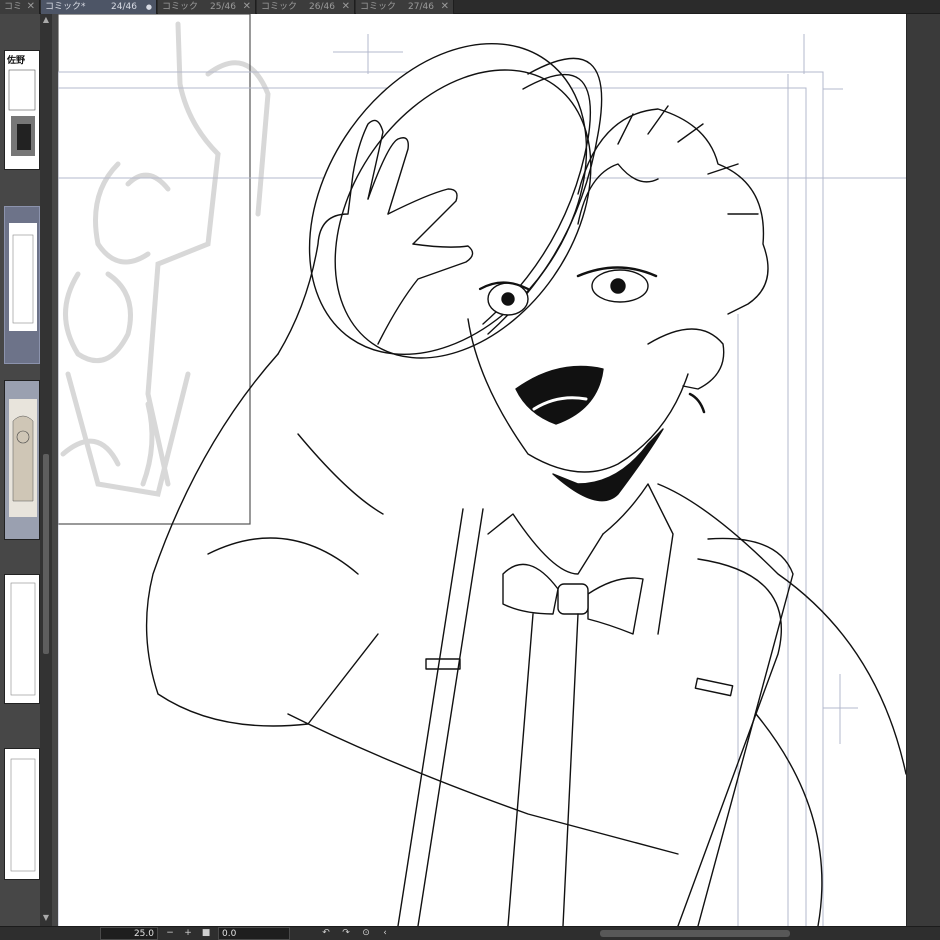 The width and height of the screenshot is (940, 940). I want to click on page-thumbnail-selected, so click(22, 285).